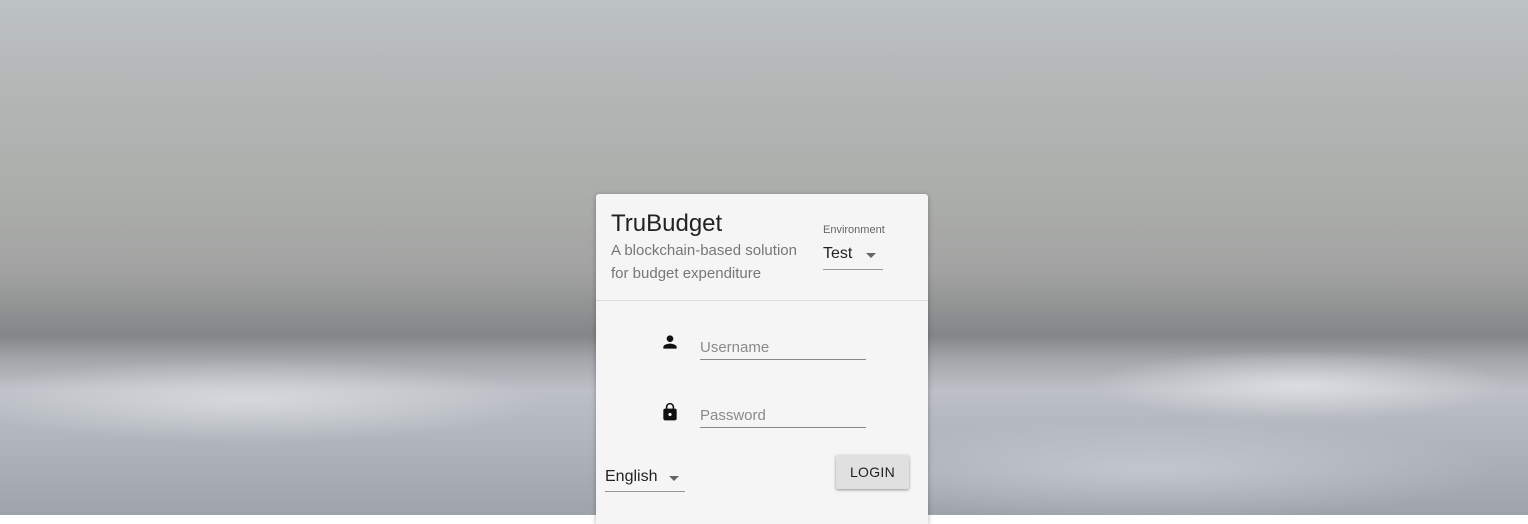 The image size is (1528, 524). Describe the element at coordinates (670, 343) in the screenshot. I see `person-icon` at that location.